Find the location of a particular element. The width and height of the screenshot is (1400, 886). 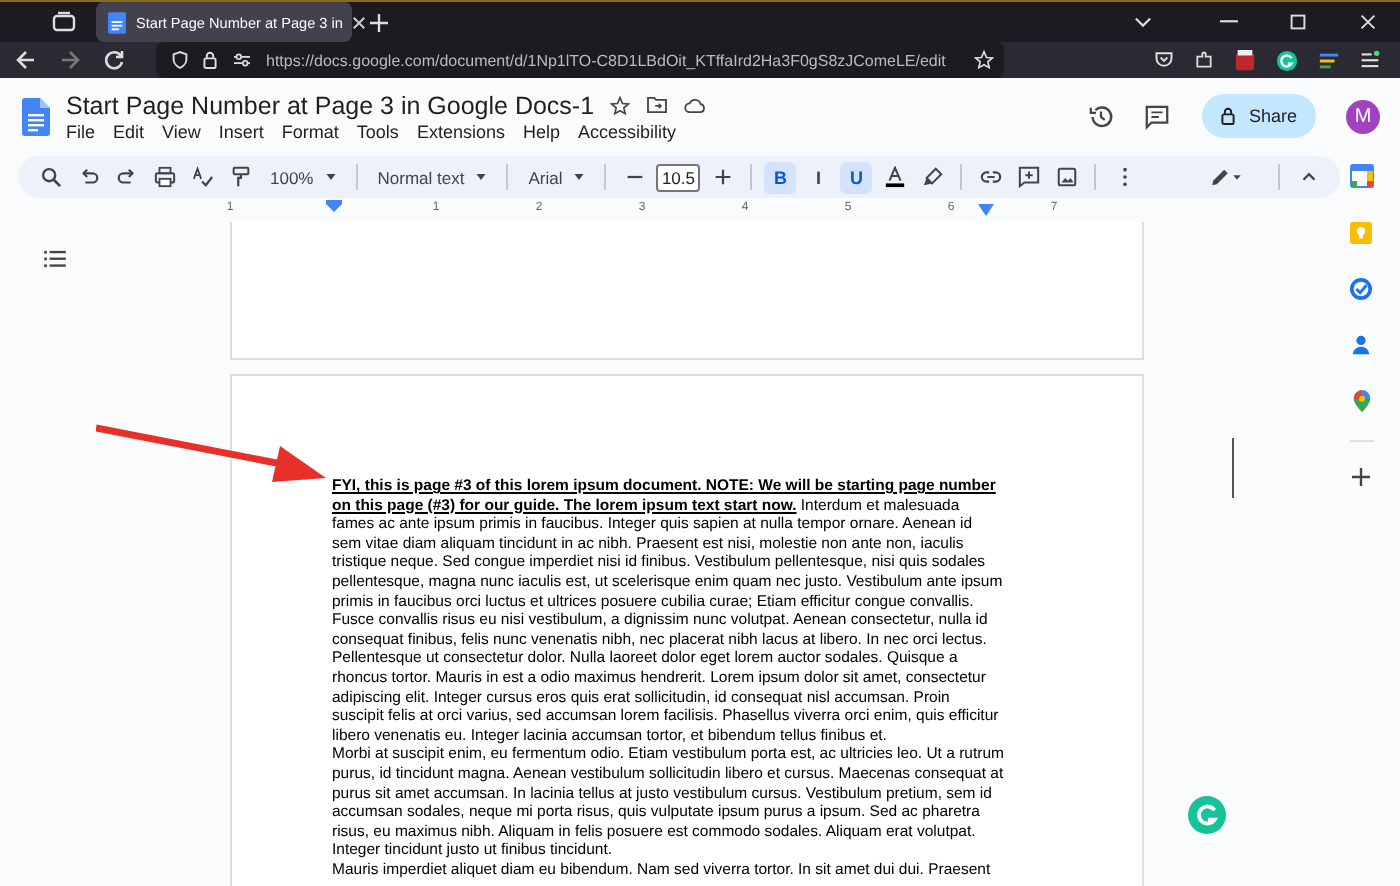

docs-logo-icon is located at coordinates (36, 116).